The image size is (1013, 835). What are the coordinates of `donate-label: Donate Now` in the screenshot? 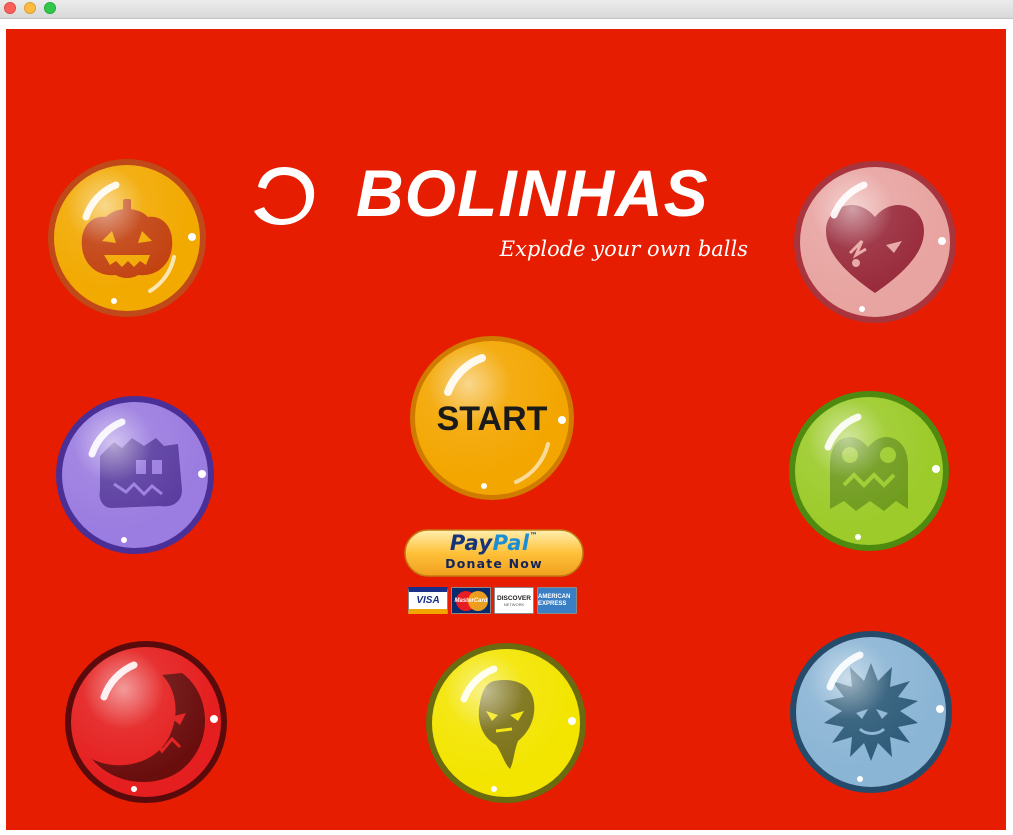 It's located at (494, 563).